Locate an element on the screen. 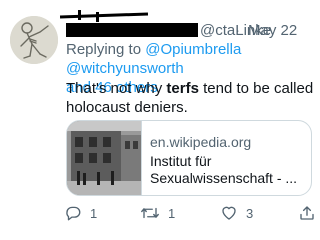  card-domain: en.wikipedia.org is located at coordinates (201, 142).